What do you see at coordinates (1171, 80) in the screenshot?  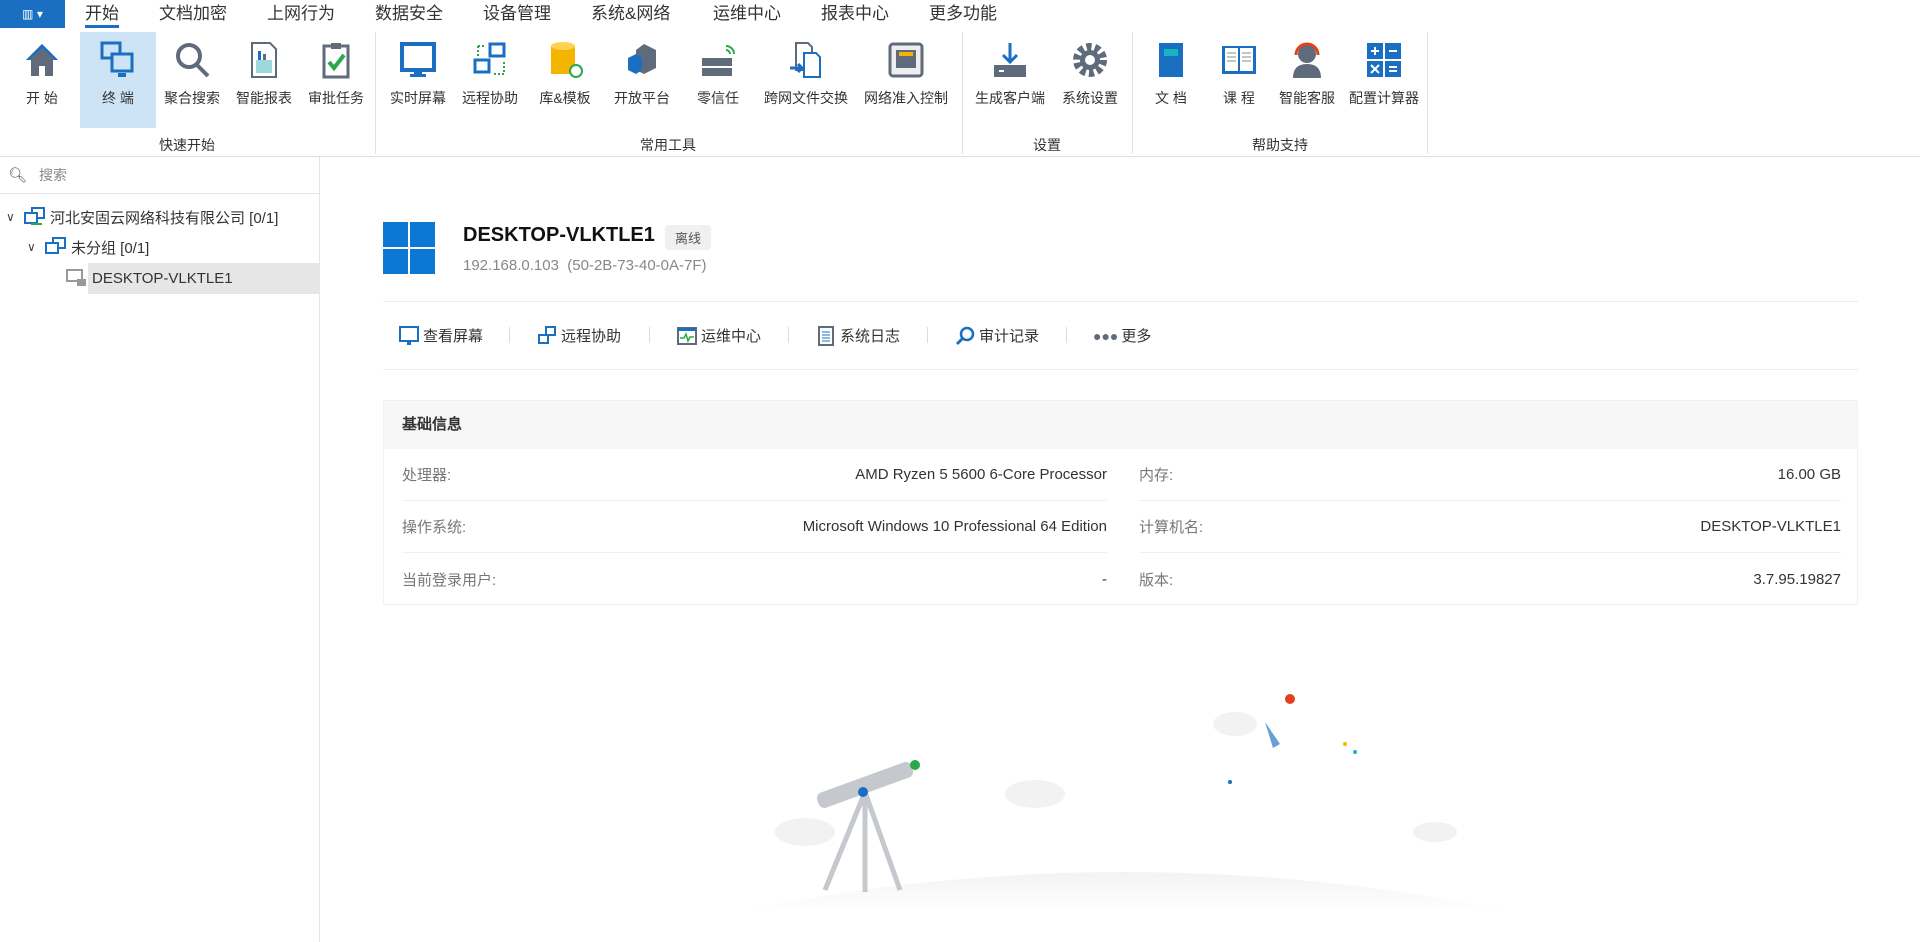 I see `ribbon-docs-button: 文 档` at bounding box center [1171, 80].